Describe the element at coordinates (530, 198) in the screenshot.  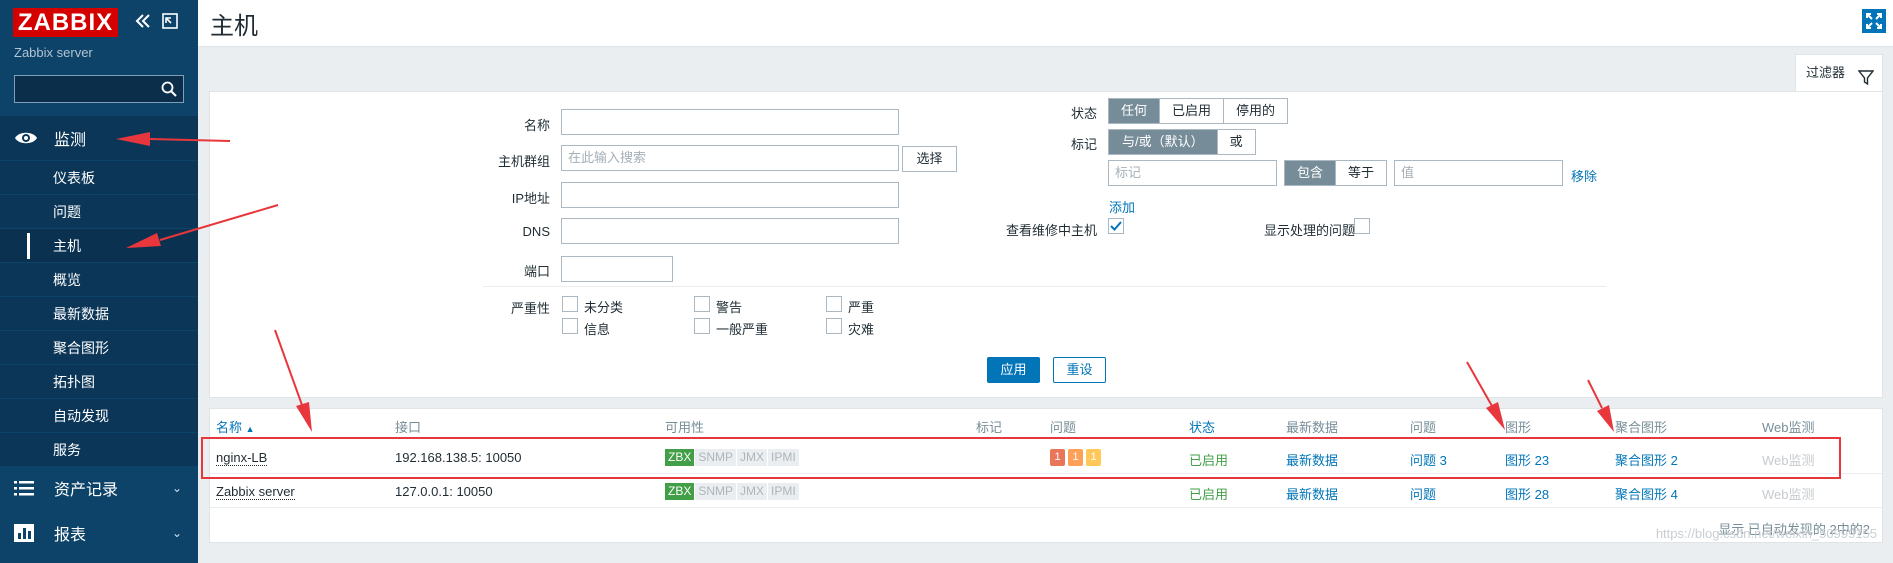
I see `ip-label: IP地址` at that location.